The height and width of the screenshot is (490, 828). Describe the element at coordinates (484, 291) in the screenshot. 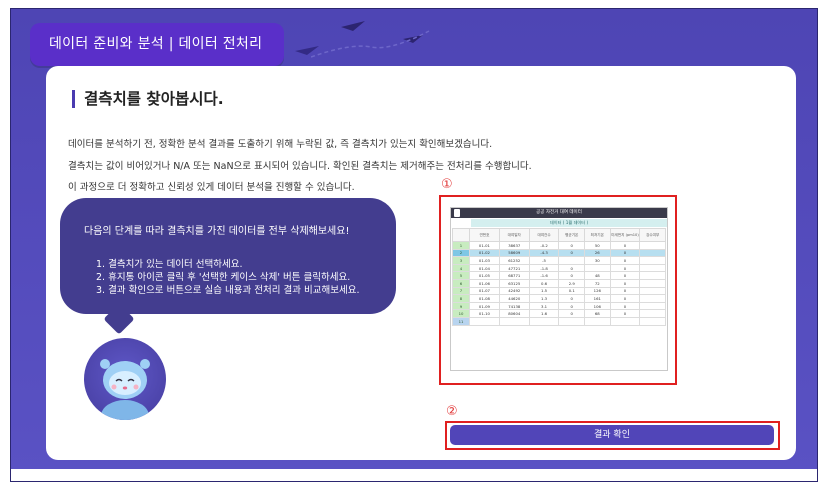

I see `table-cell: 01-07` at that location.